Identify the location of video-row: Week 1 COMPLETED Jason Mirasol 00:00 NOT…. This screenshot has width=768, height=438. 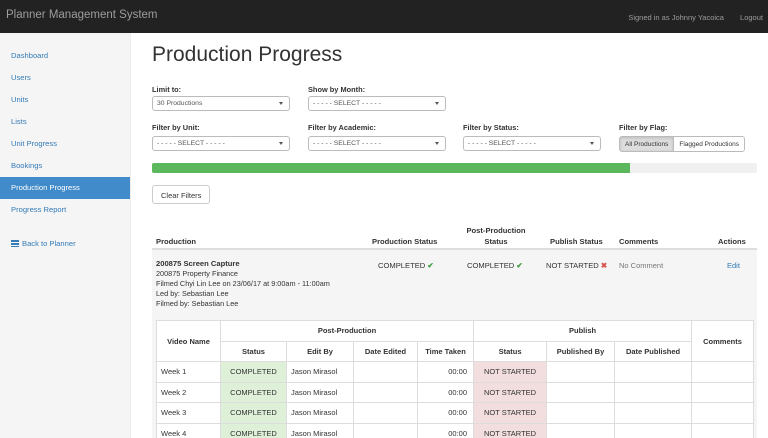
(455, 372).